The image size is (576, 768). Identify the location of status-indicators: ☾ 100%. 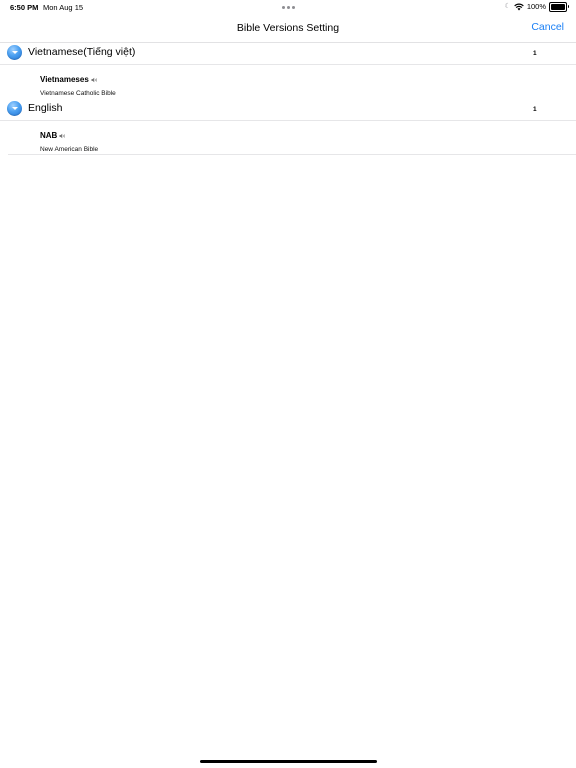
(536, 7).